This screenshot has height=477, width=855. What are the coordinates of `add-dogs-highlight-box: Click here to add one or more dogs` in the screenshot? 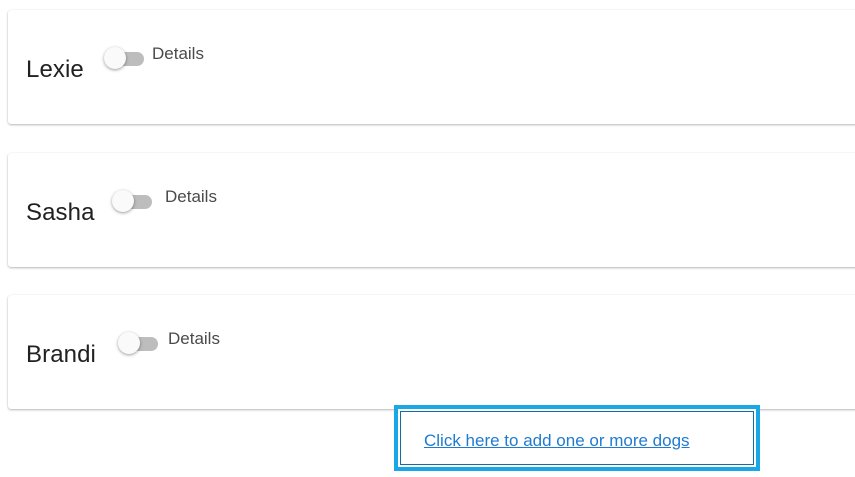 It's located at (577, 438).